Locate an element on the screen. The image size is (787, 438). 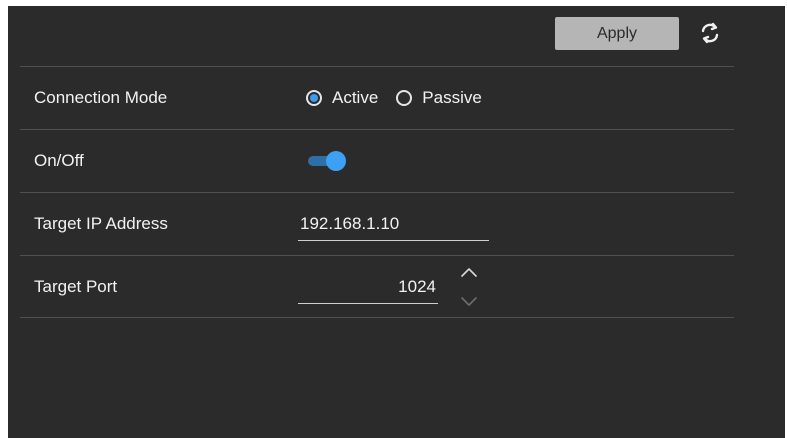
radio-active: Active is located at coordinates (342, 98).